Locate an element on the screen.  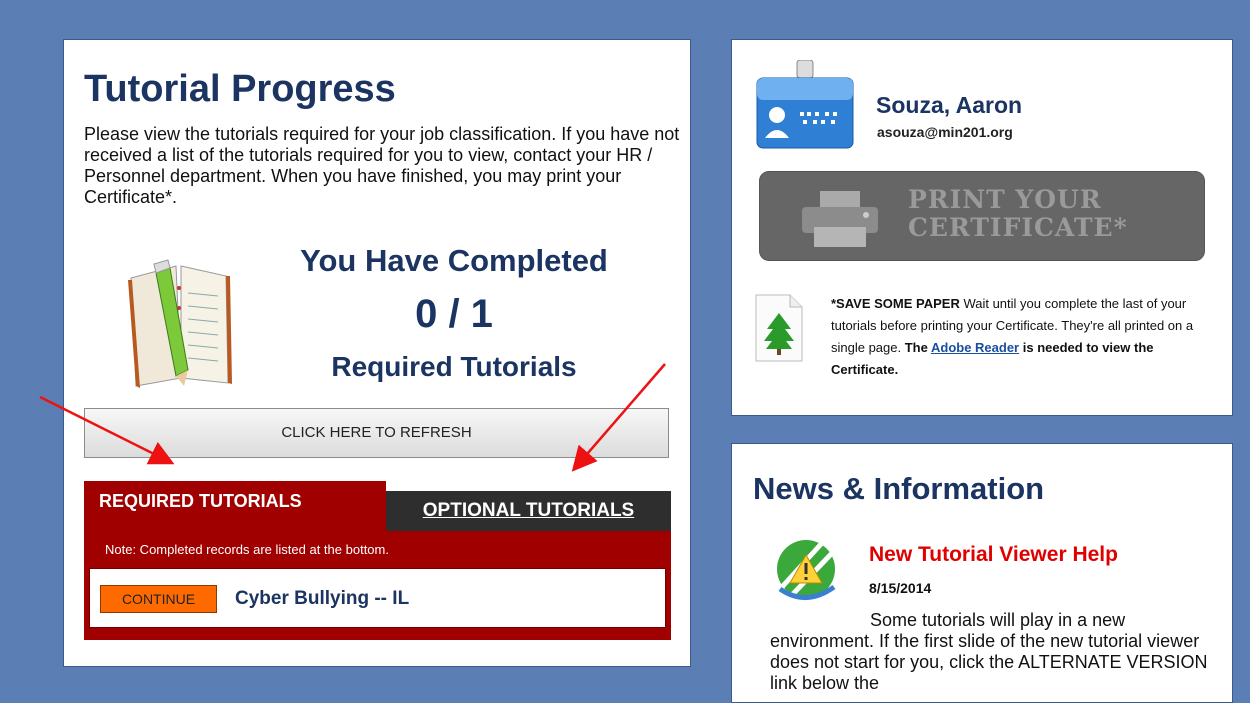
tree-document-icon is located at coordinates (779, 328).